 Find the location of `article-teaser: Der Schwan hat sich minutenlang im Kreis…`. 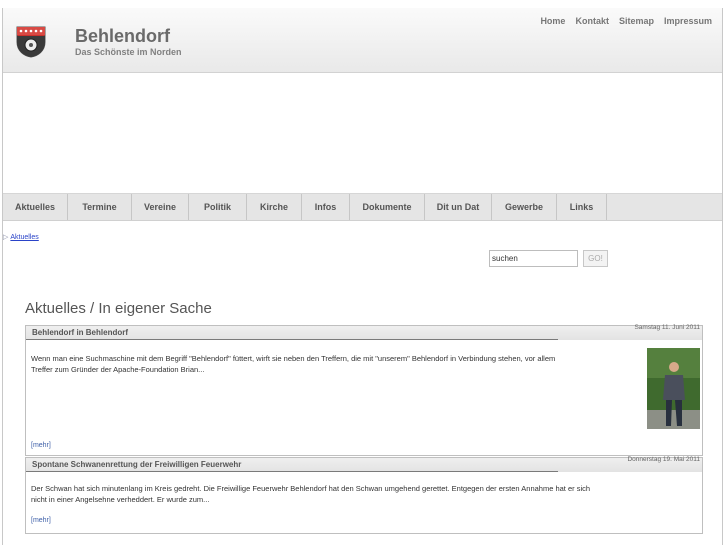

article-teaser: Der Schwan hat sich minutenlang im Kreis… is located at coordinates (366, 494).